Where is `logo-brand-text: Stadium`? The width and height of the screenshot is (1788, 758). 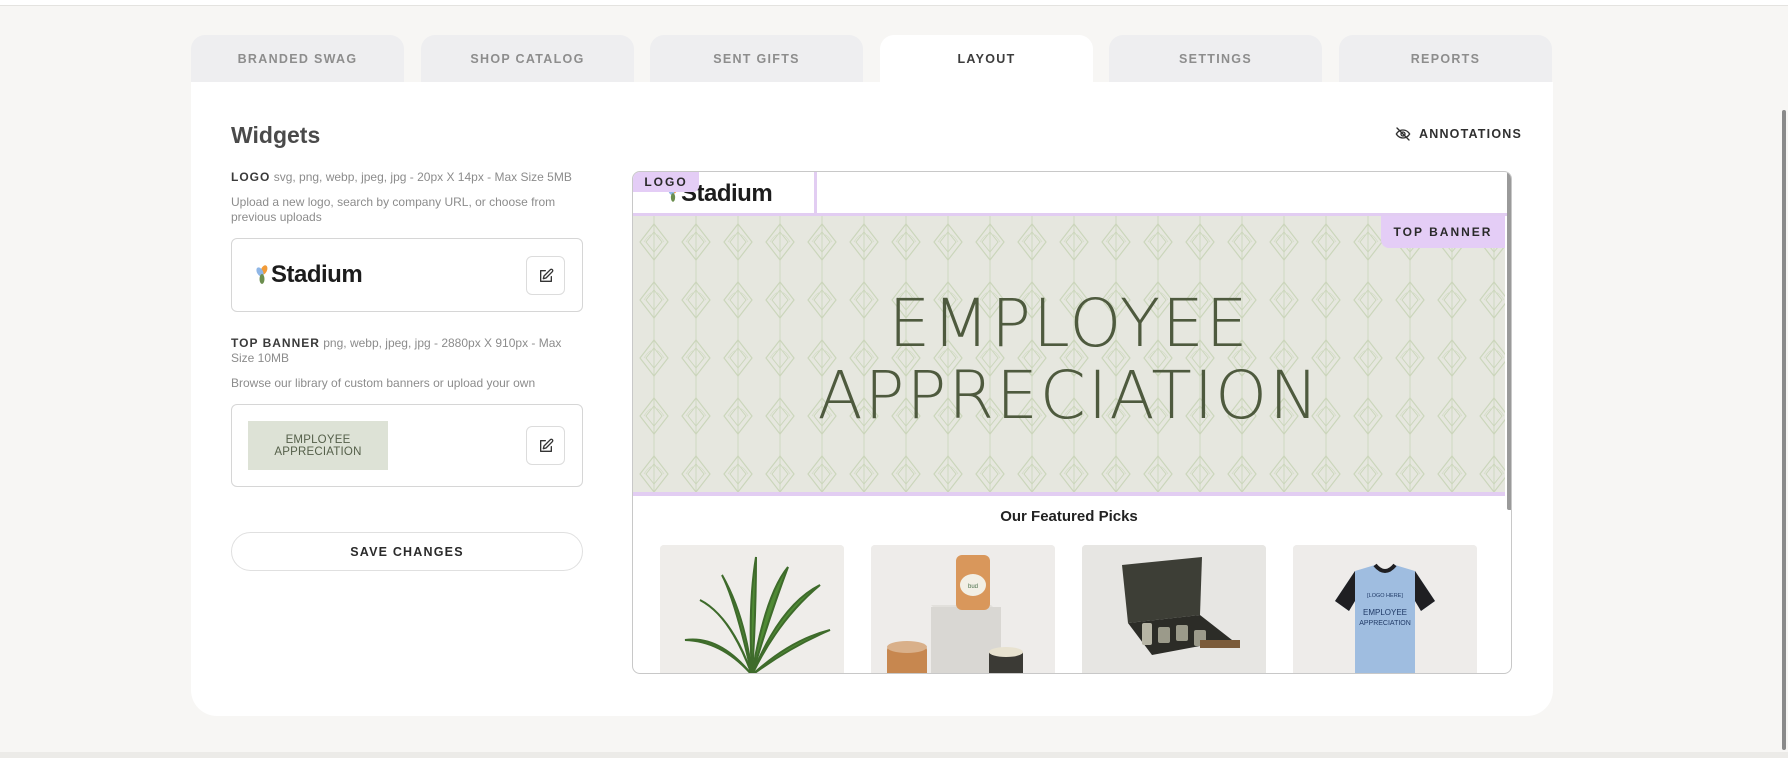 logo-brand-text: Stadium is located at coordinates (317, 274).